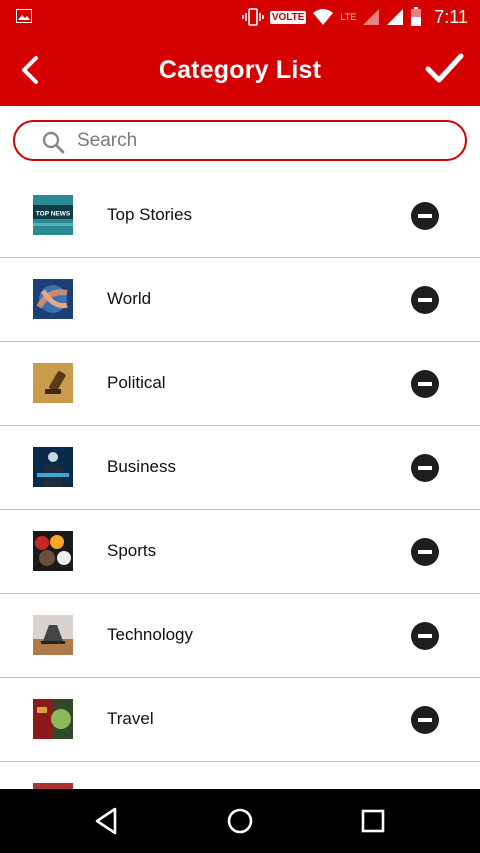 The image size is (480, 853). What do you see at coordinates (373, 821) in the screenshot?
I see `recents-square-icon` at bounding box center [373, 821].